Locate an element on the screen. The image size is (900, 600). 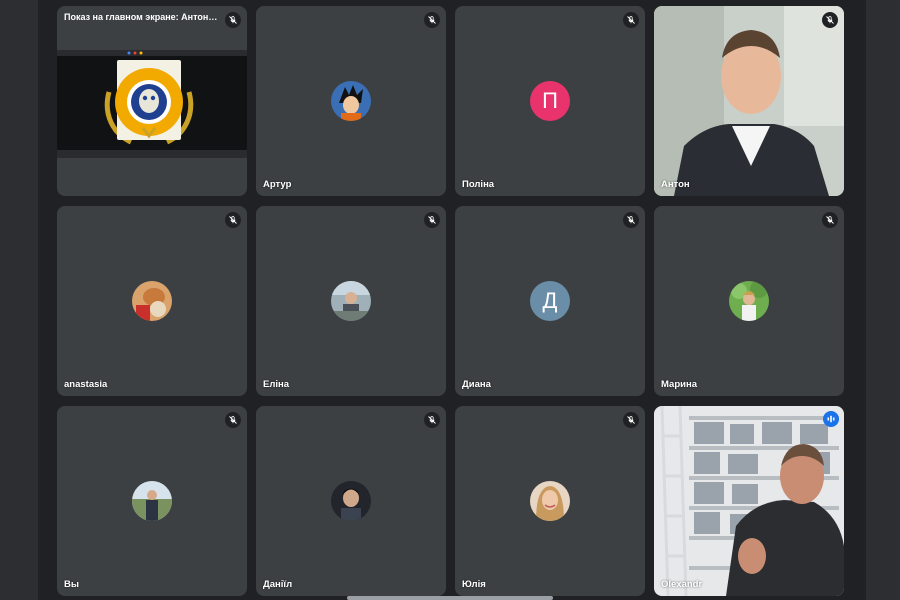
avatar: Д is located at coordinates (550, 301).